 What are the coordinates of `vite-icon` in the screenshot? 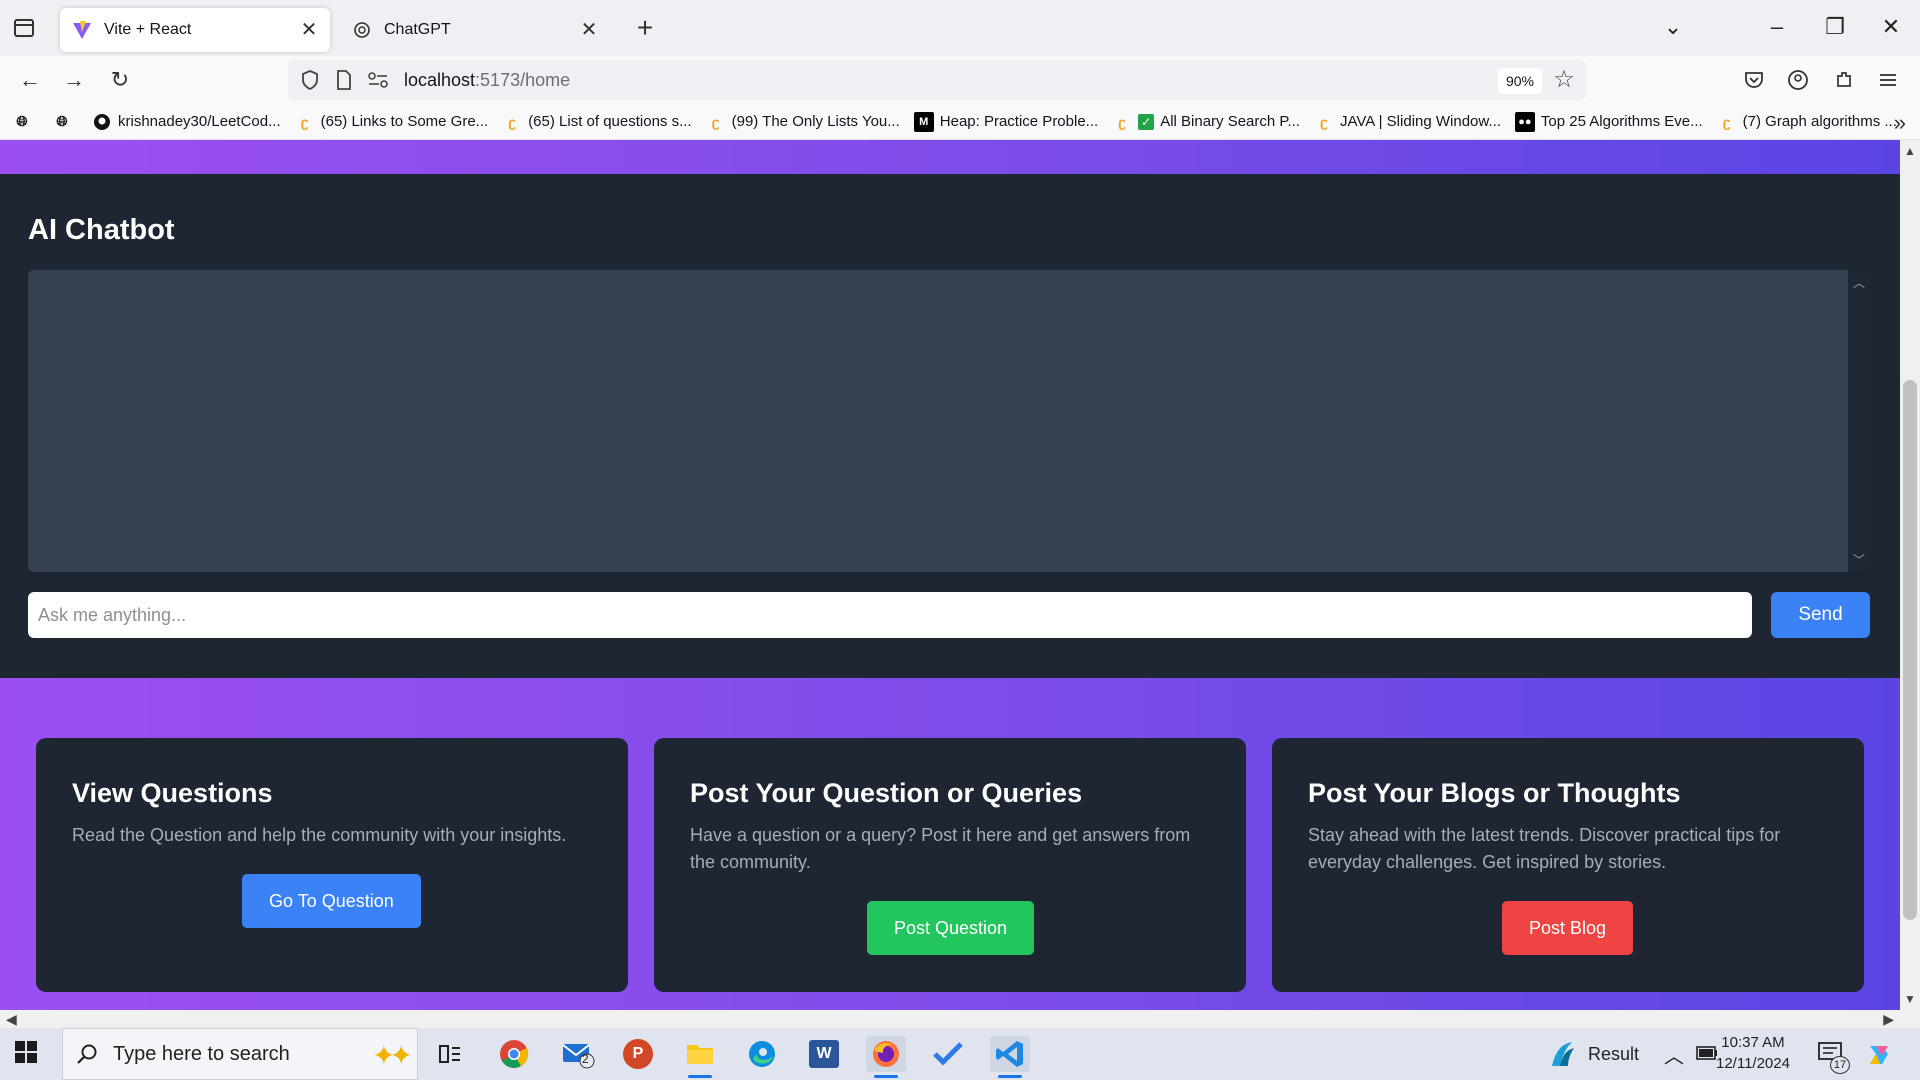 It's located at (82, 30).